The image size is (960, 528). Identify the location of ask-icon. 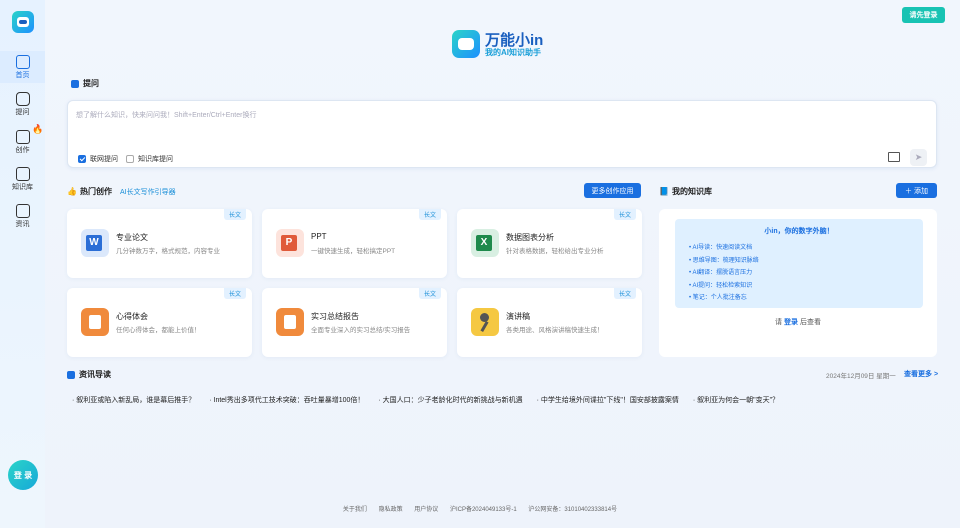
(75, 83).